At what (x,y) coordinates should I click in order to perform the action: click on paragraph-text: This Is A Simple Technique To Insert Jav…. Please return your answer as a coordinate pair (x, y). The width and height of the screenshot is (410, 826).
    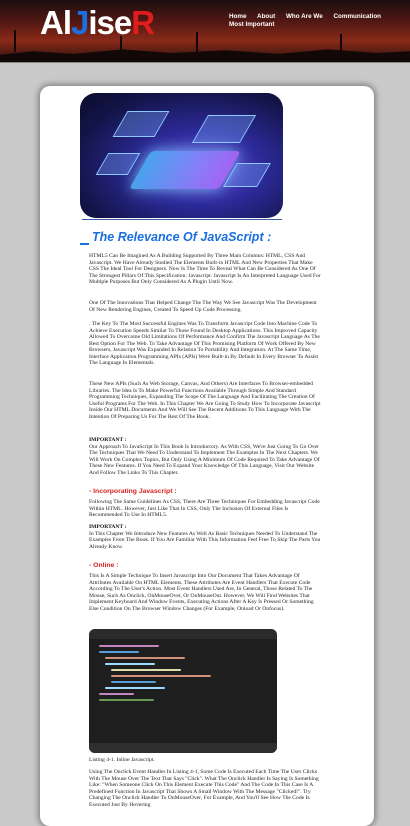
    Looking at the image, I should click on (201, 592).